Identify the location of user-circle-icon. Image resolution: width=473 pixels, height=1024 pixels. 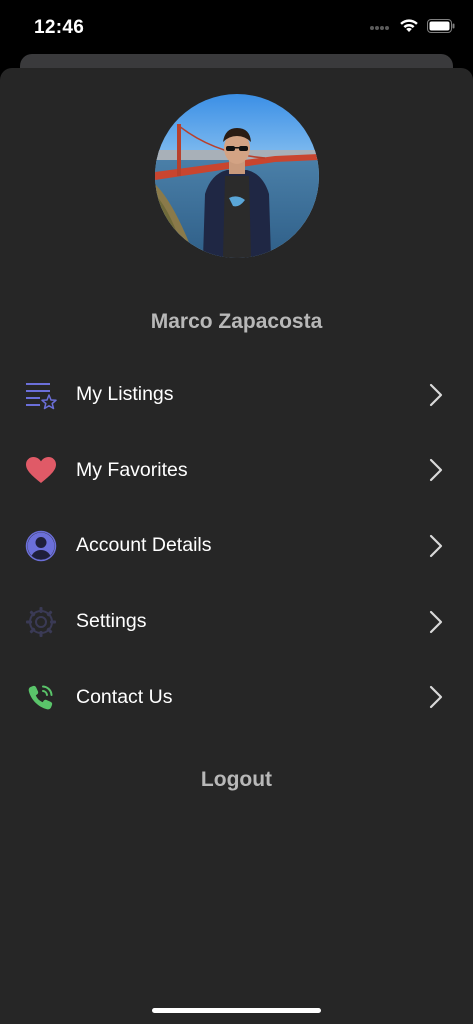
(41, 546).